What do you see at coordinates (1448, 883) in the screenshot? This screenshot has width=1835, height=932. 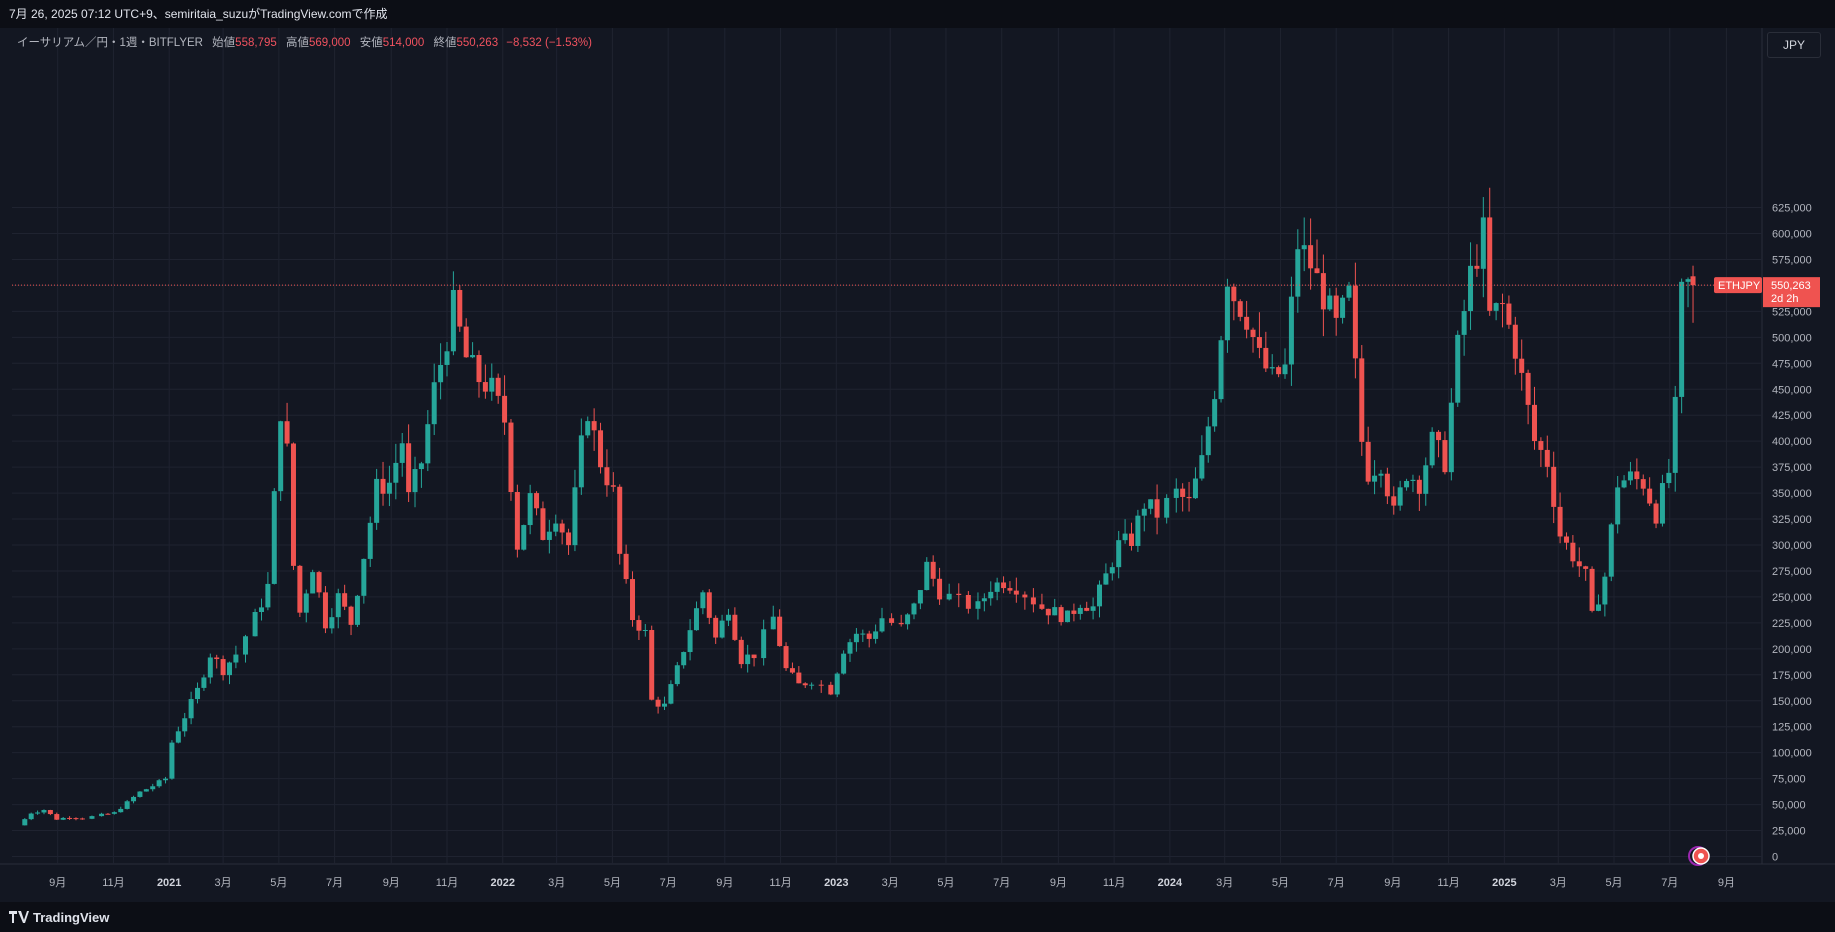 I see `x-tick-label: 11月` at bounding box center [1448, 883].